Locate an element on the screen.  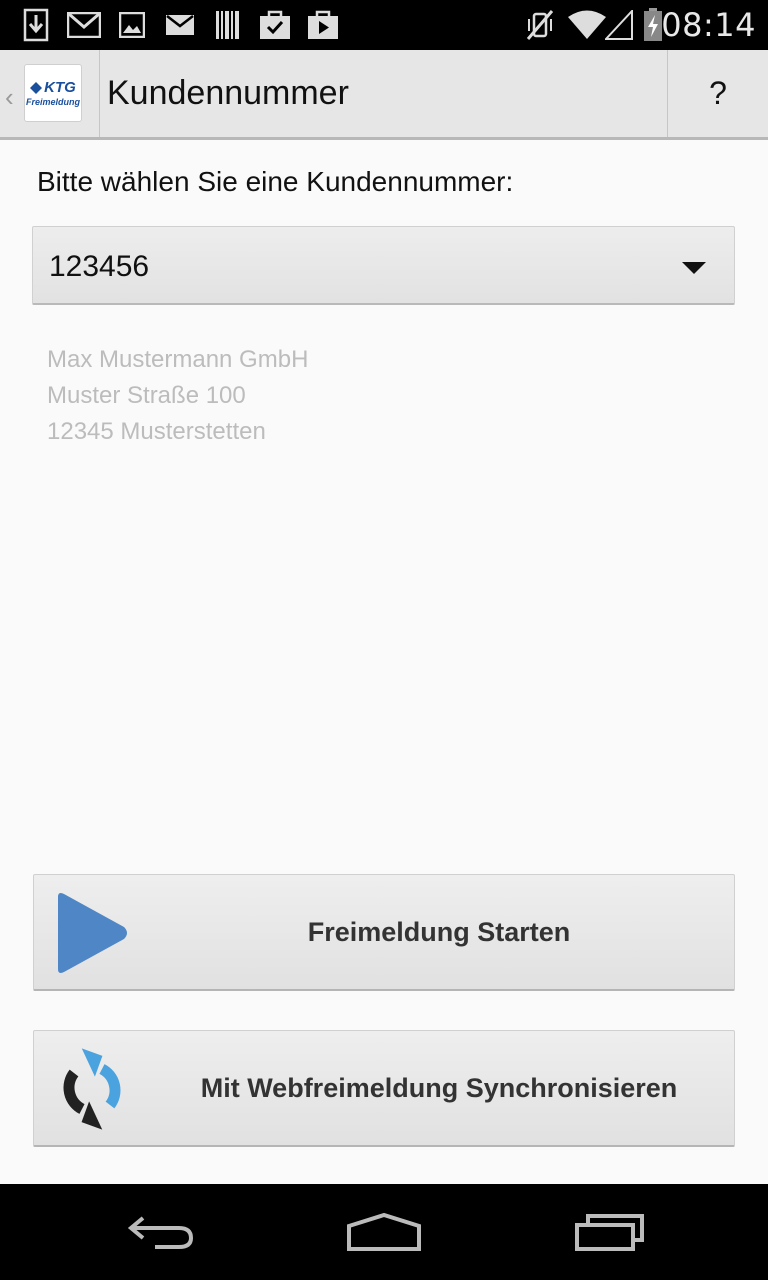
logo-diamond-icon is located at coordinates (36, 87).